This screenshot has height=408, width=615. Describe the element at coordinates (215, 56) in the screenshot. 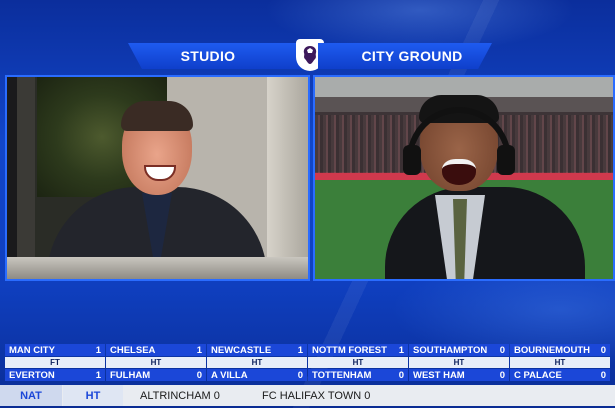

I see `studio-label: STUDIO` at that location.